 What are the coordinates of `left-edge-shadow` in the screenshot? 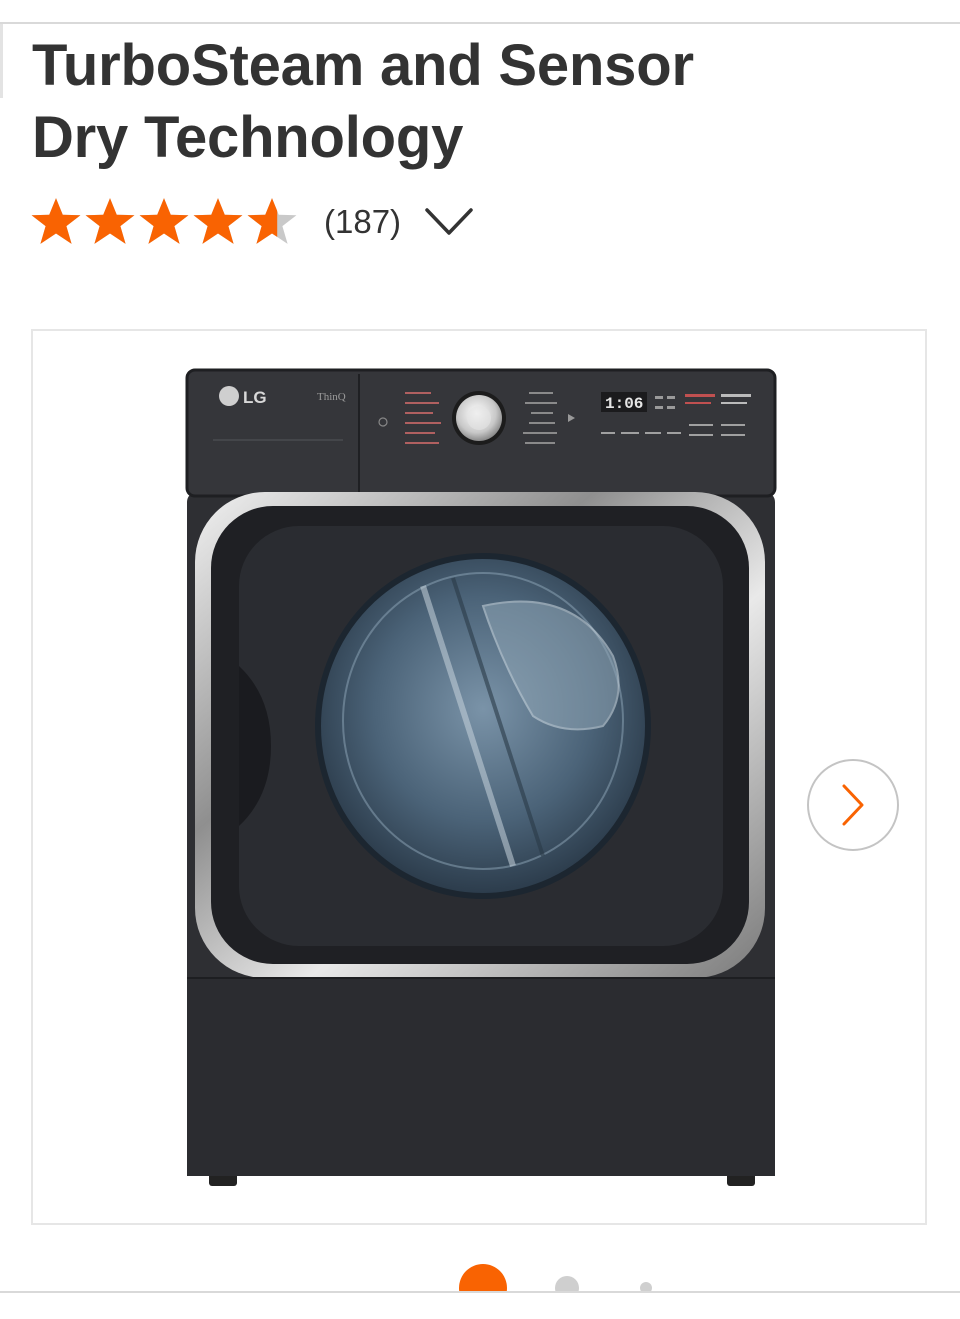 It's located at (1, 61).